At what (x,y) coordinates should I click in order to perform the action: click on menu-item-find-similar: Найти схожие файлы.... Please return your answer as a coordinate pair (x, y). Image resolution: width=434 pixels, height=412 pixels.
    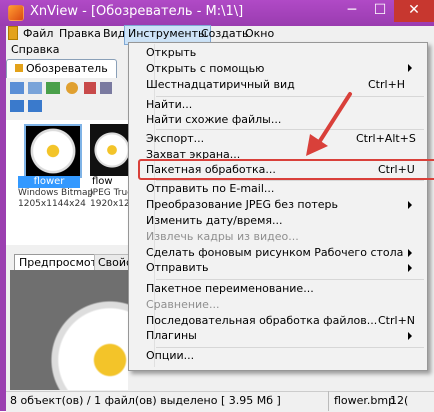
    Looking at the image, I should click on (213, 120).